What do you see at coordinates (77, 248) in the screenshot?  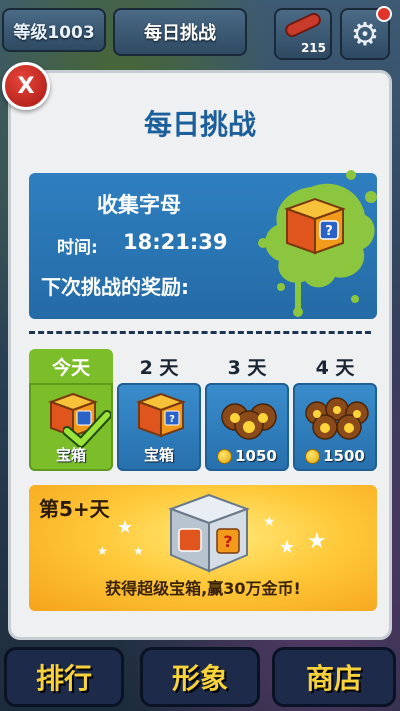 I see `time-label: 时间:` at bounding box center [77, 248].